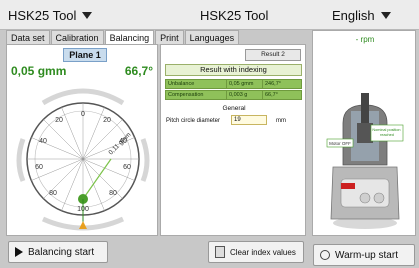 The height and width of the screenshot is (268, 419). Describe the element at coordinates (39, 71) in the screenshot. I see `unbalance-value: 0,05 gmm` at that location.